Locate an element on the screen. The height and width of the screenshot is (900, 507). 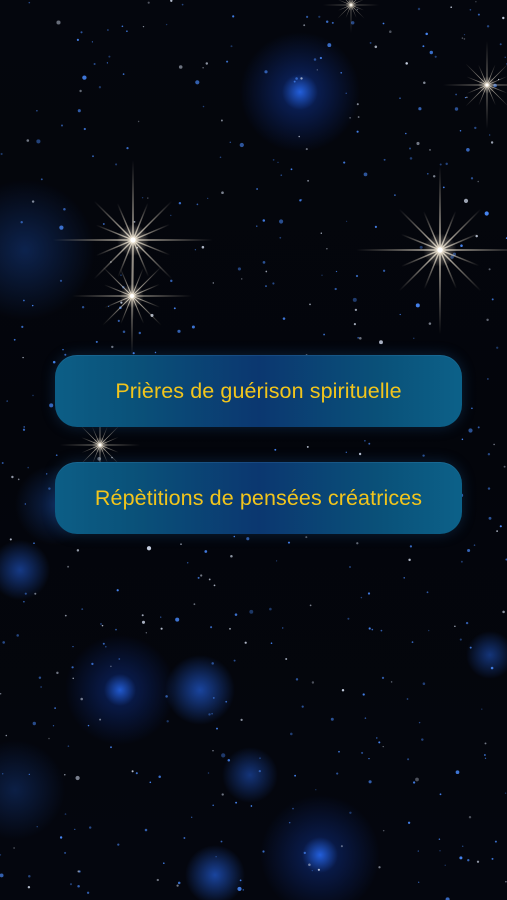
spiritual-healing-prayers-label: Prières de guérison spirituelle is located at coordinates (258, 390).